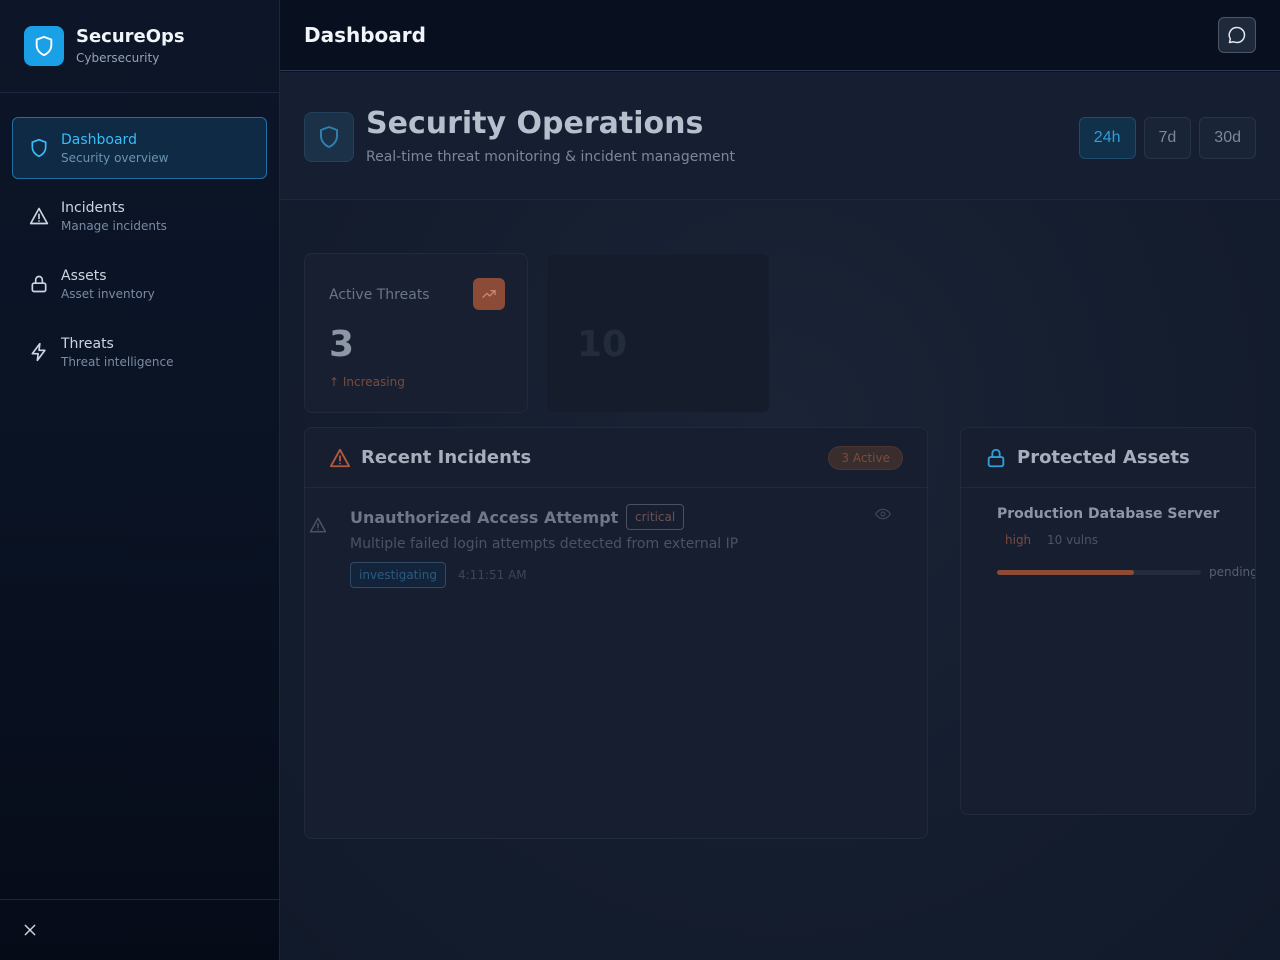 This screenshot has height=960, width=1280. Describe the element at coordinates (484, 517) in the screenshot. I see `incident-title: Unauthorized Access Attempt` at that location.